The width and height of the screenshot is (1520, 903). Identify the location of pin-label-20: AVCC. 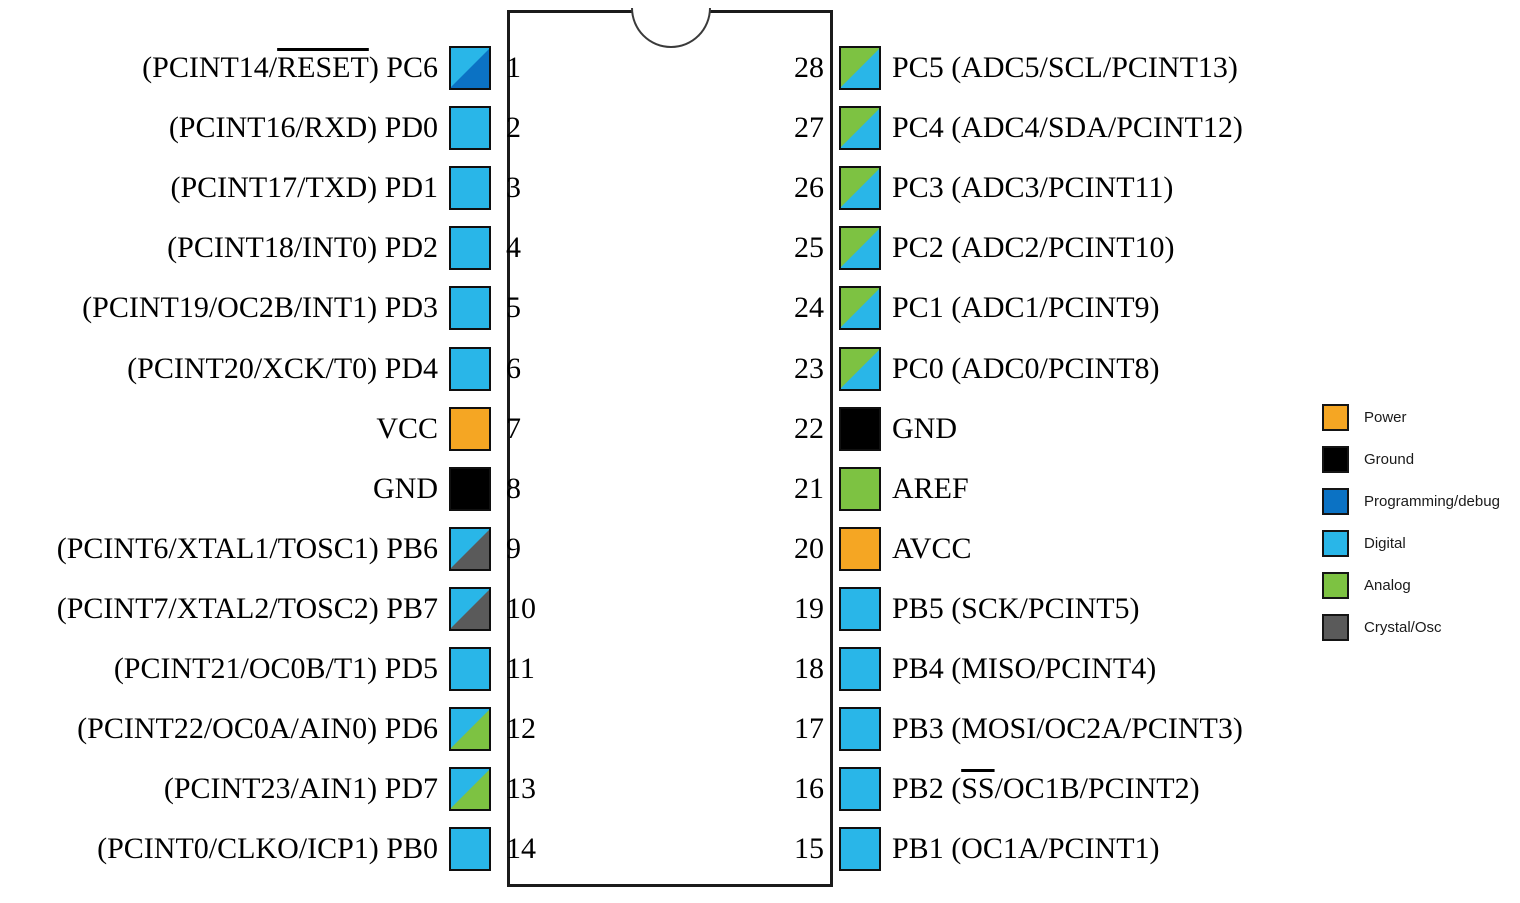
(932, 548).